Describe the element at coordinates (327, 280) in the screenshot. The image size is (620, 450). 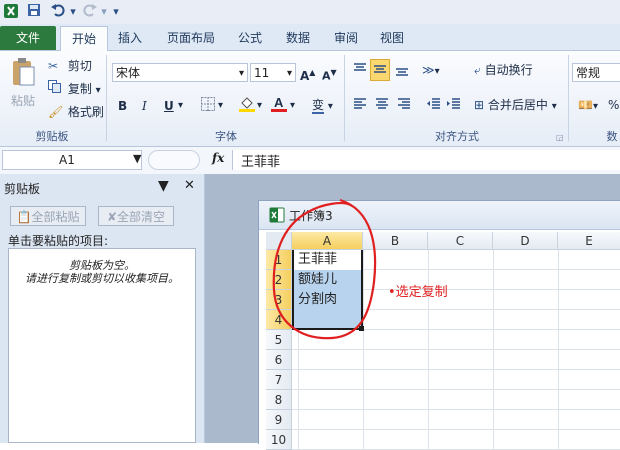
I see `cell-a2: 额娃儿` at that location.